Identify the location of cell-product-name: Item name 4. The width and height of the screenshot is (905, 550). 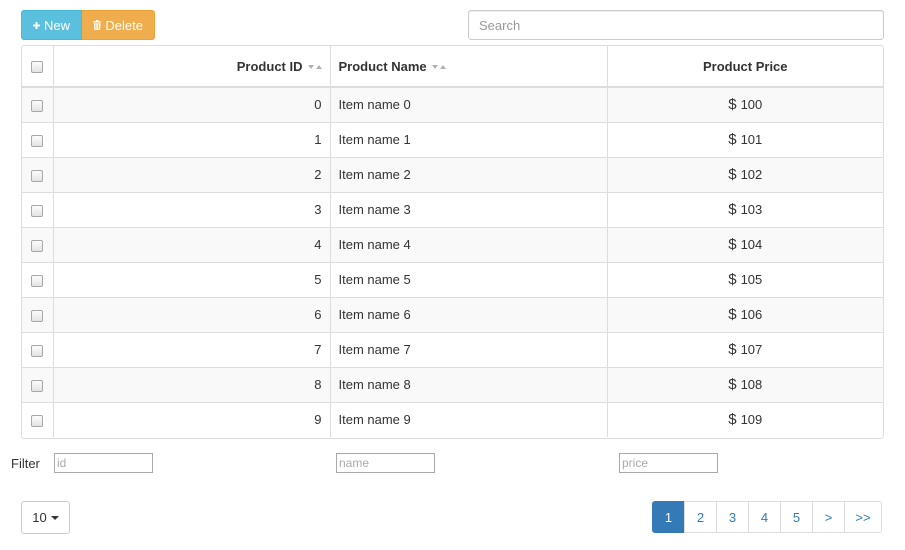
(468, 244).